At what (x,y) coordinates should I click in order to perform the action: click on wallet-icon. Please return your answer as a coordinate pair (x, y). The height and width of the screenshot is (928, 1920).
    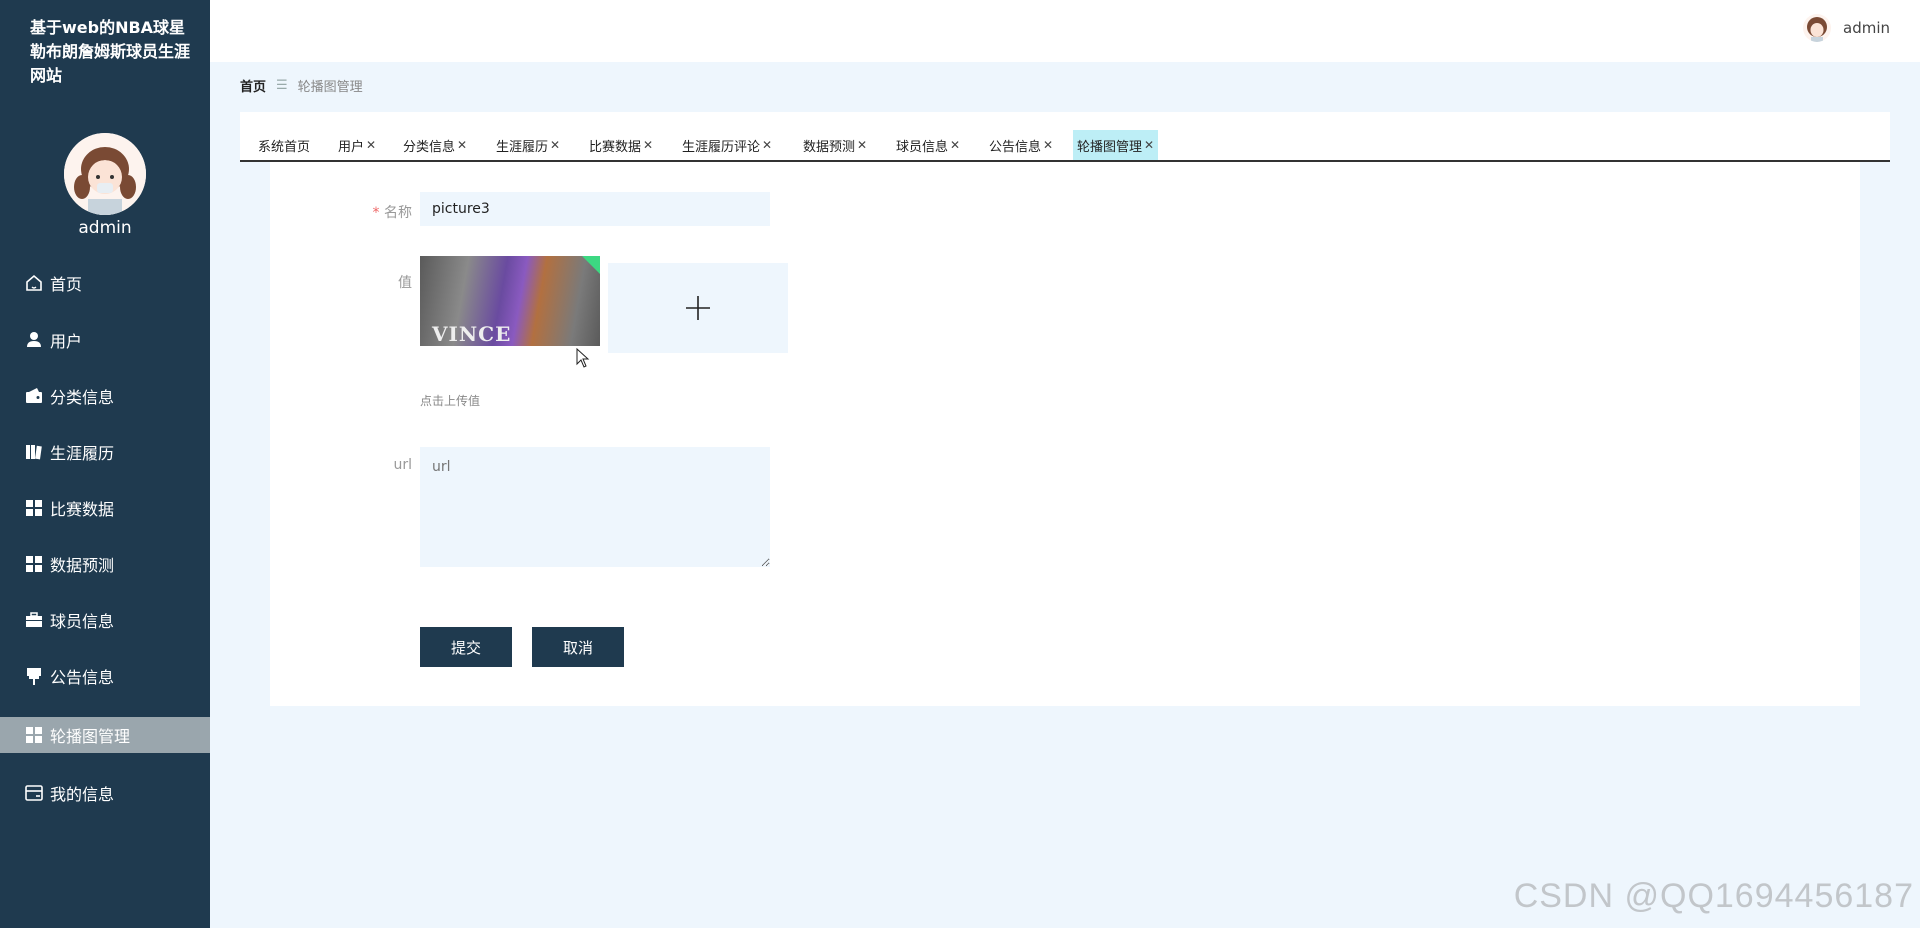
    Looking at the image, I should click on (34, 396).